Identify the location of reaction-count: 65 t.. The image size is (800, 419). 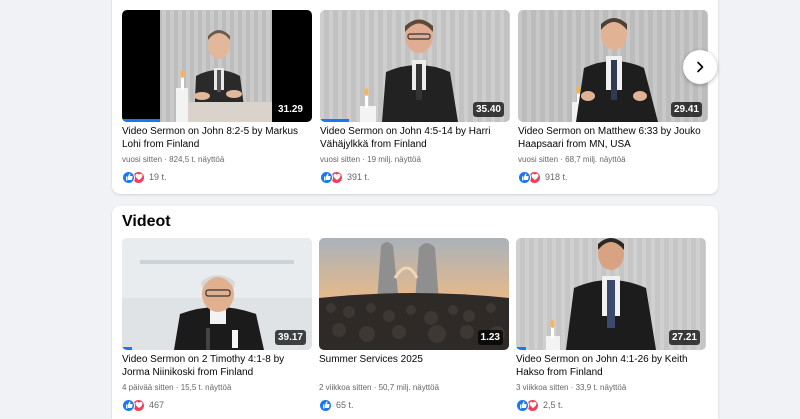
(345, 405).